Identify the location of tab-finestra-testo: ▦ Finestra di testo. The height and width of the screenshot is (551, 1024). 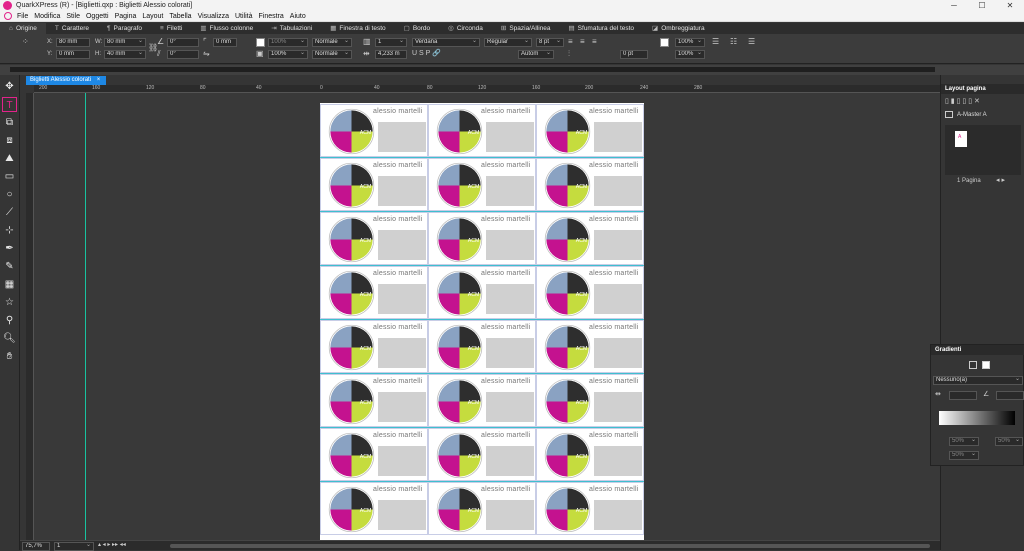
(357, 28).